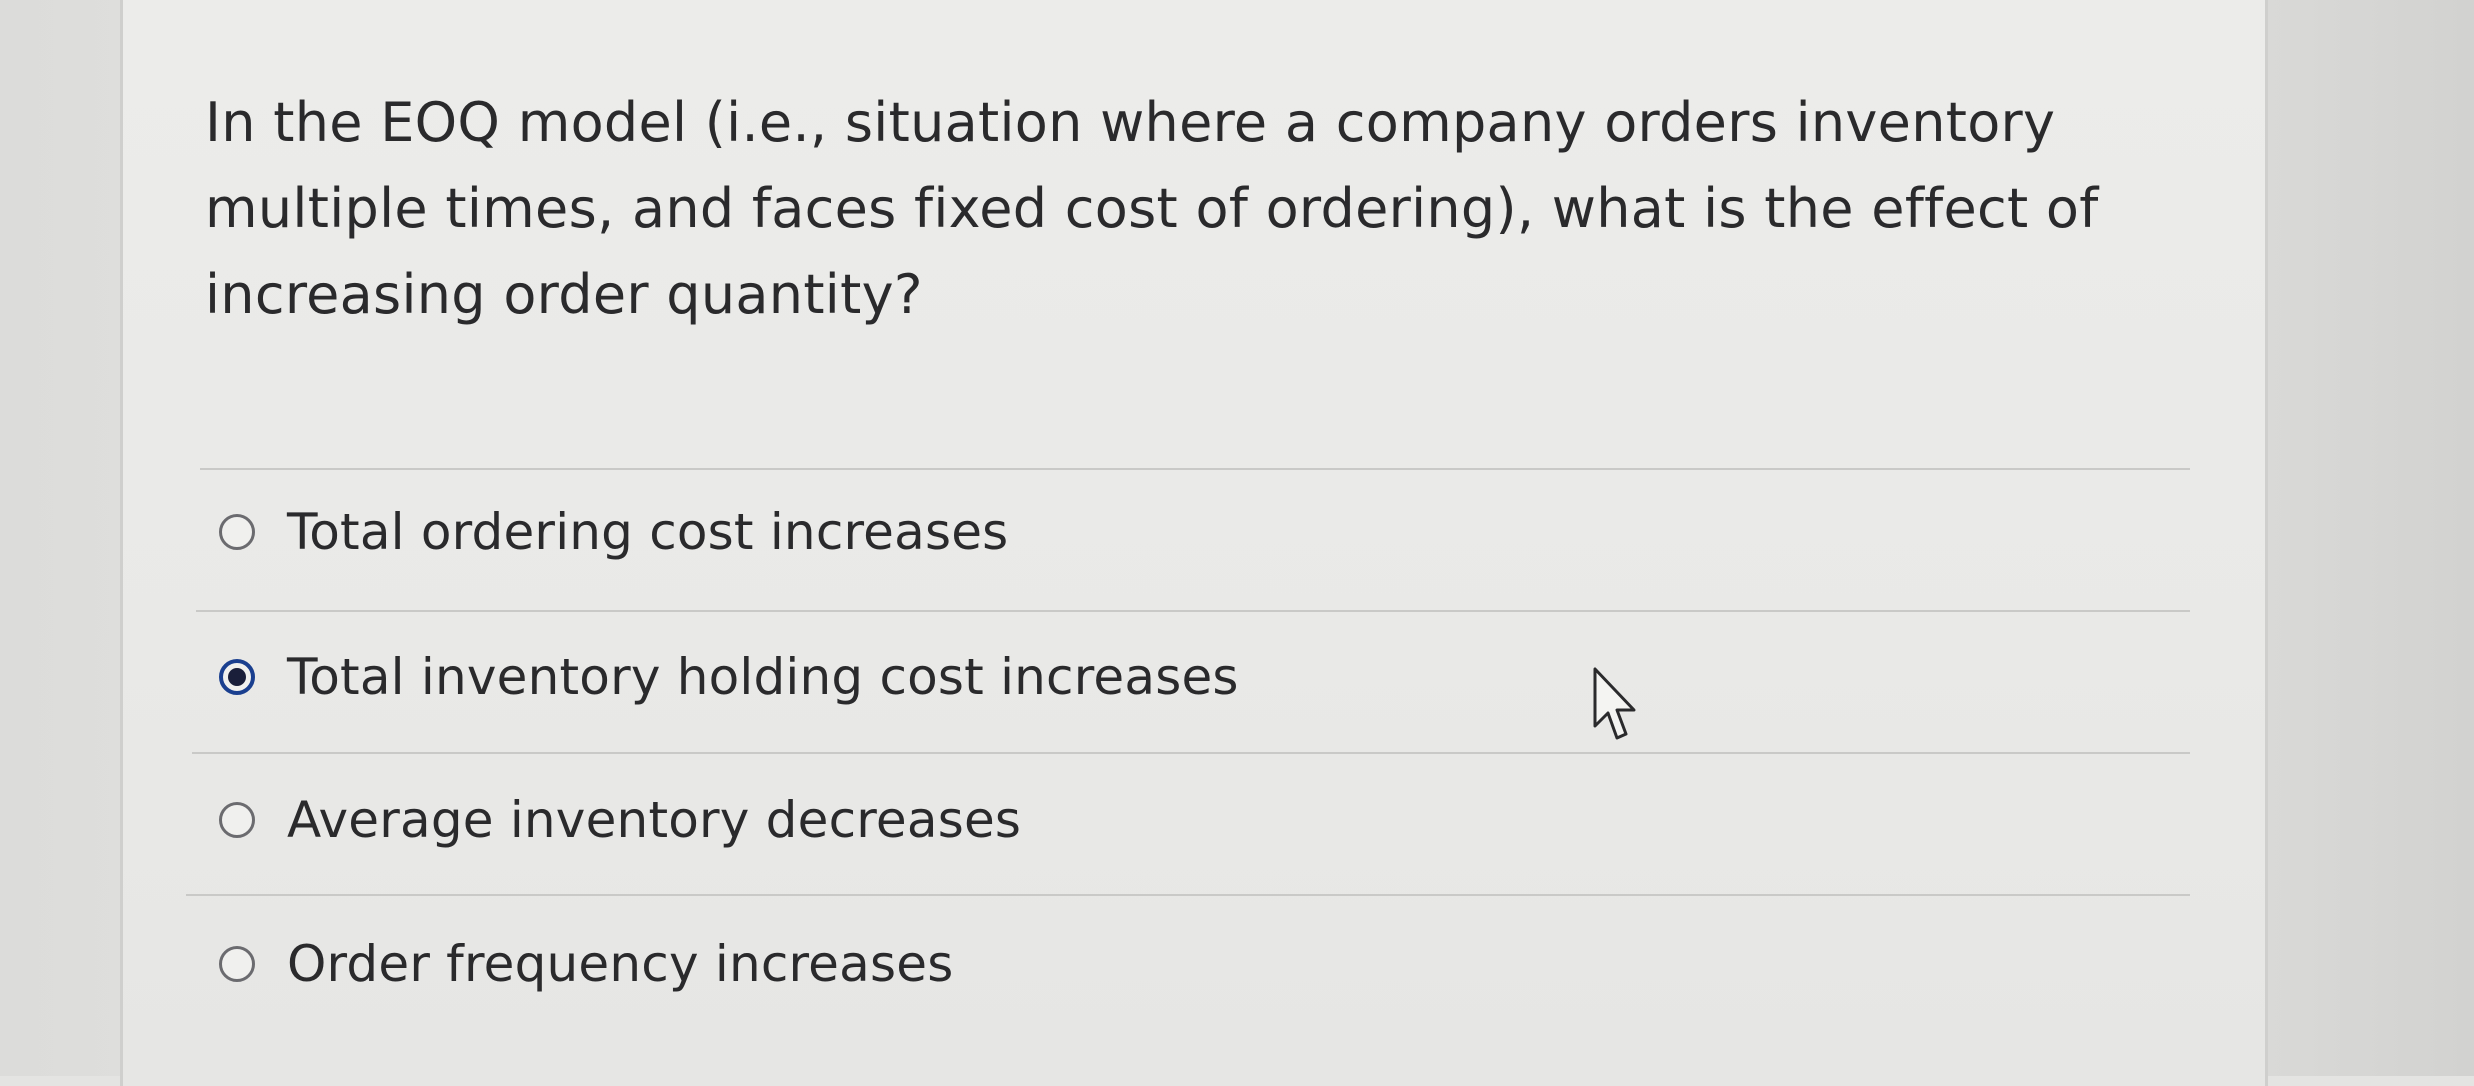 This screenshot has width=2474, height=1086. I want to click on answer-option-3: Average inventory decreases, so click(1205, 820).